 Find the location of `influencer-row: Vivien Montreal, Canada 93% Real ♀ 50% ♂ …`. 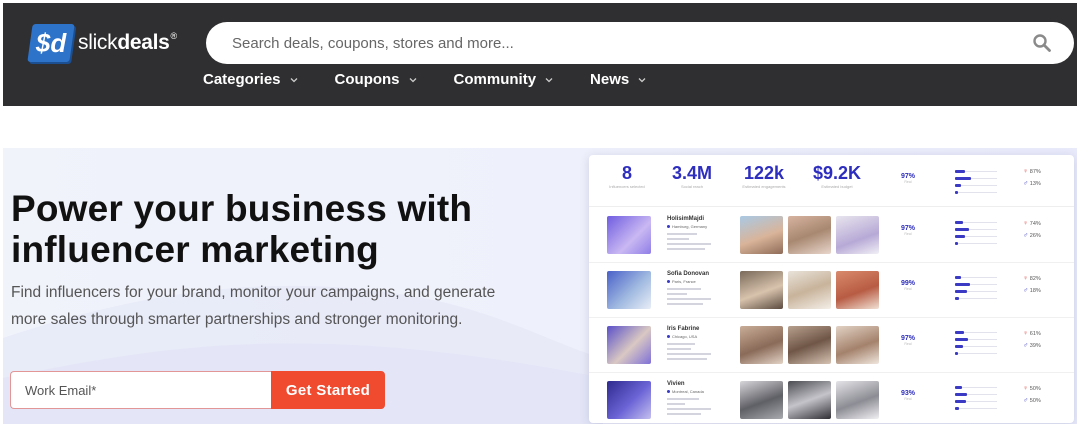

influencer-row: Vivien Montreal, Canada 93% Real ♀ 50% ♂ … is located at coordinates (831, 398).